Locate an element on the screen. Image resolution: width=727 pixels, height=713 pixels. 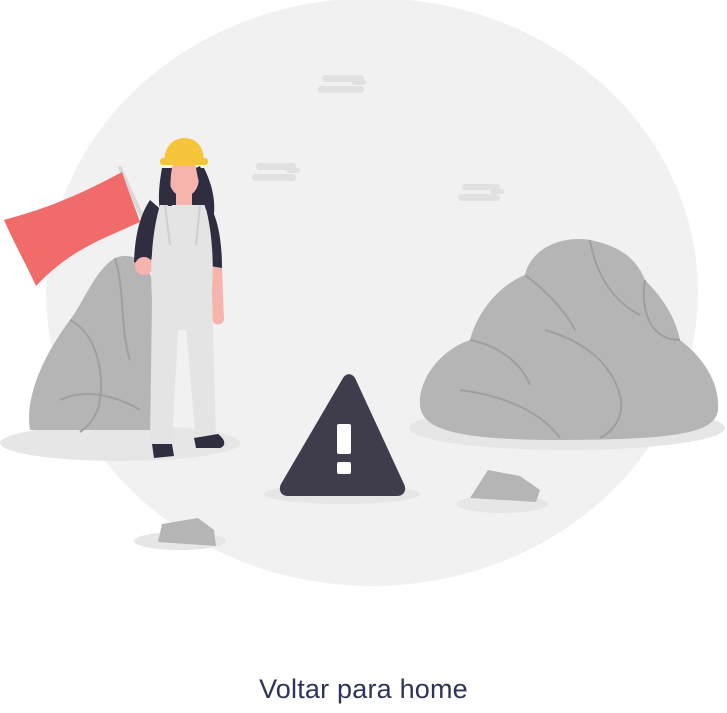
home-link: Voltar para home is located at coordinates (363, 689).